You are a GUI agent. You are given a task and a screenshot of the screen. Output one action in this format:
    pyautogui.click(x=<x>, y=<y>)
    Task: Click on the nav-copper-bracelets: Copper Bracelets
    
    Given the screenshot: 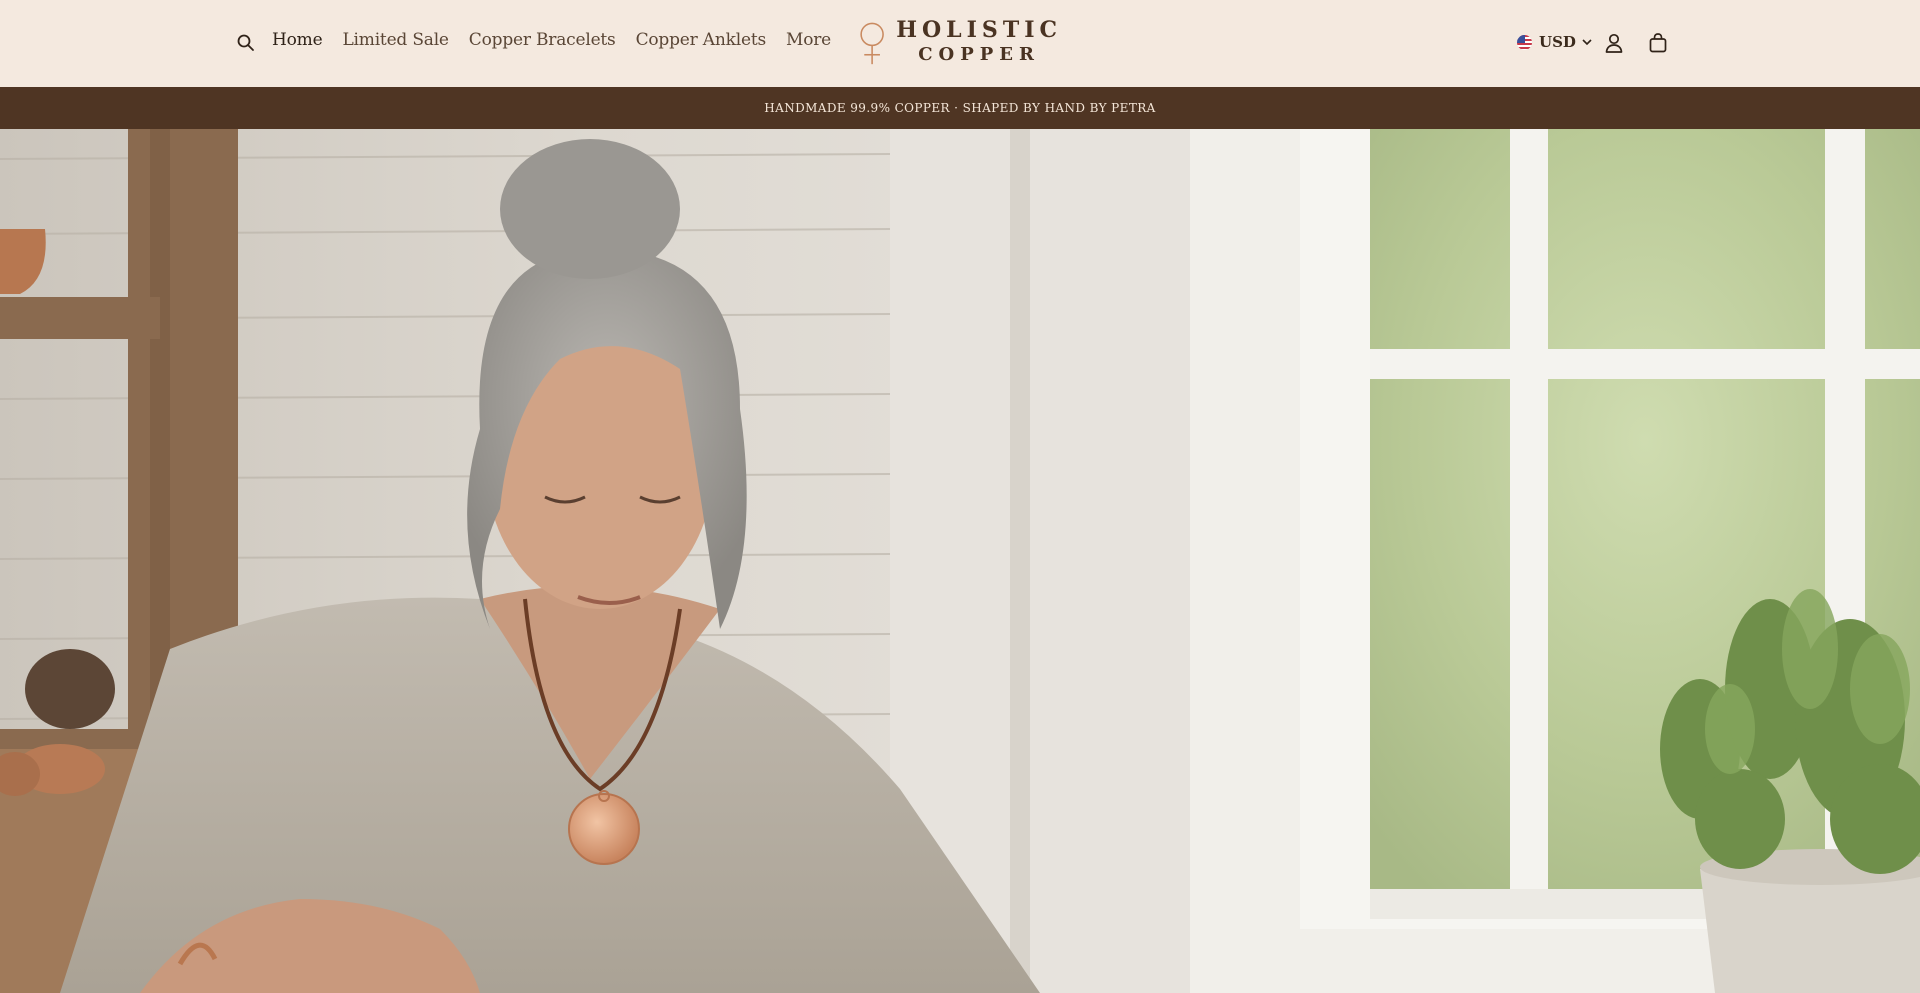 What is the action you would take?
    pyautogui.click(x=542, y=40)
    